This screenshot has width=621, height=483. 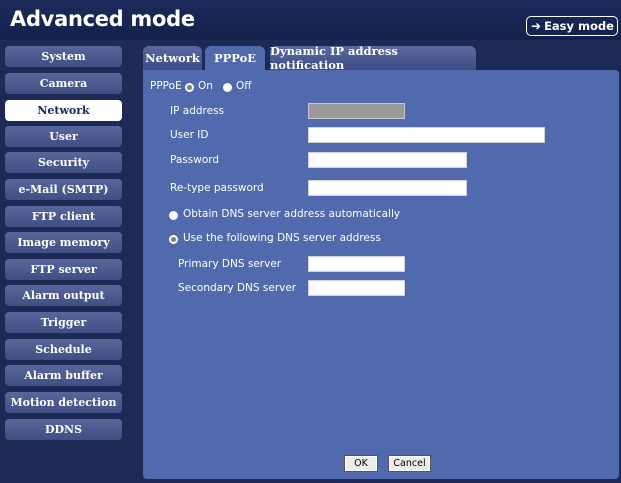 What do you see at coordinates (195, 160) in the screenshot?
I see `password-label: Password` at bounding box center [195, 160].